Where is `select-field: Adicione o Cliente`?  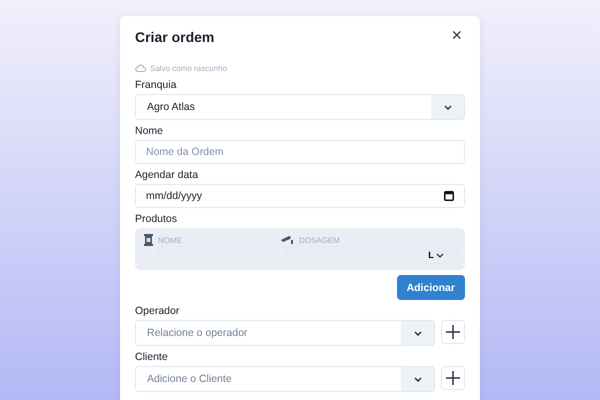
select-field: Adicione o Cliente is located at coordinates (285, 379).